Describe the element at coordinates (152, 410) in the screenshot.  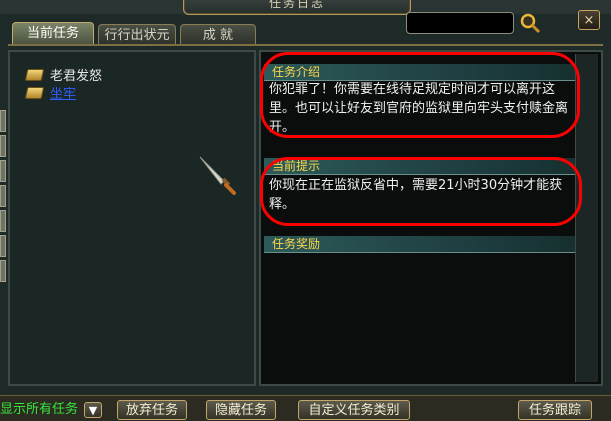
I see `abandon-quest-button: 放弃任务` at that location.